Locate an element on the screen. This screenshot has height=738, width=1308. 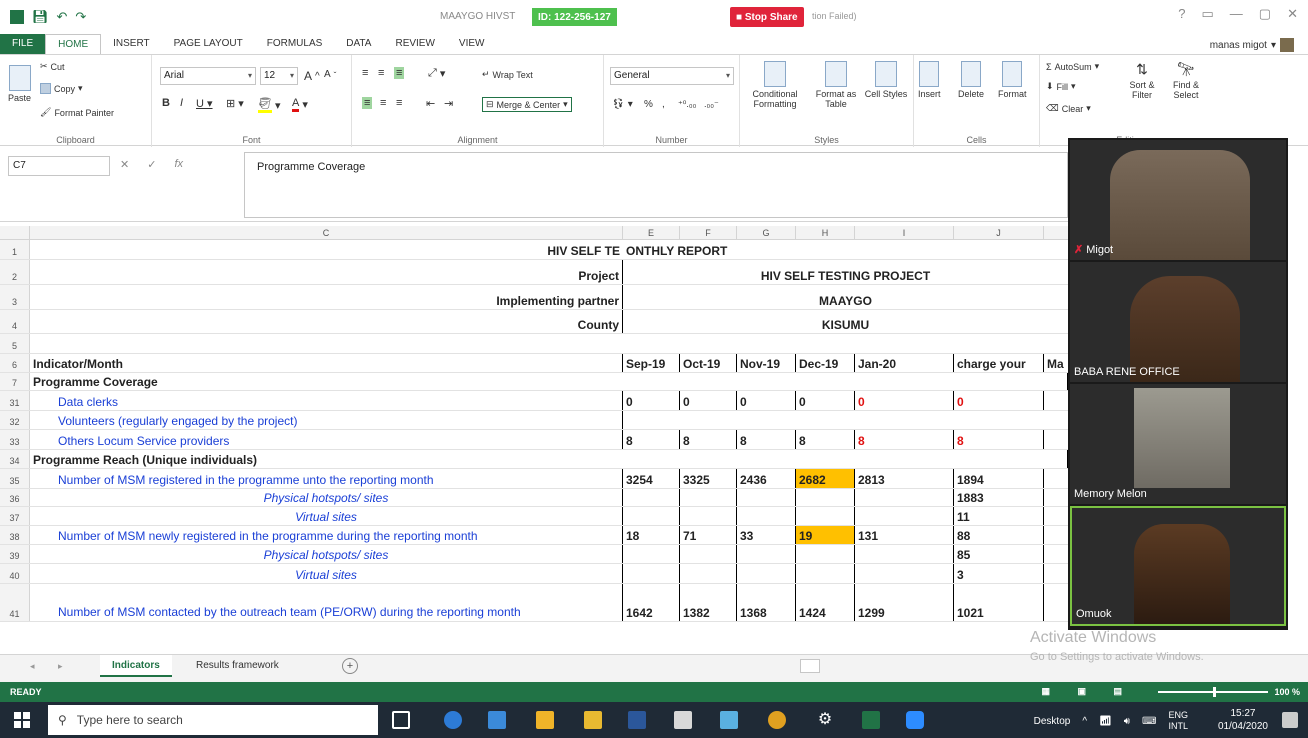
row-number: 38 is located at coordinates (15, 535).